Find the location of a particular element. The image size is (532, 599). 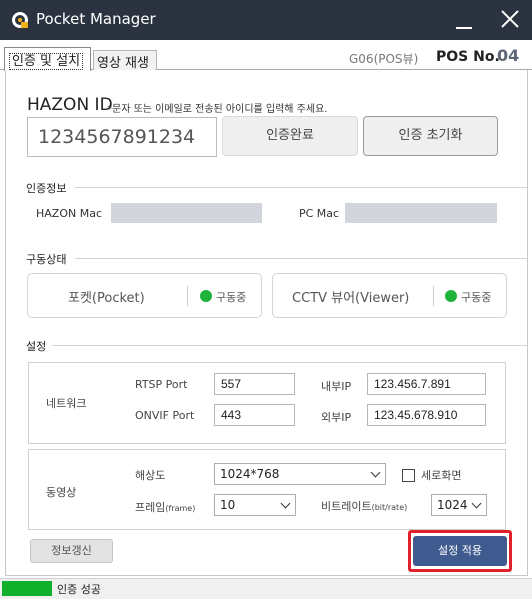

resolution-value: 1024*768 is located at coordinates (250, 474).